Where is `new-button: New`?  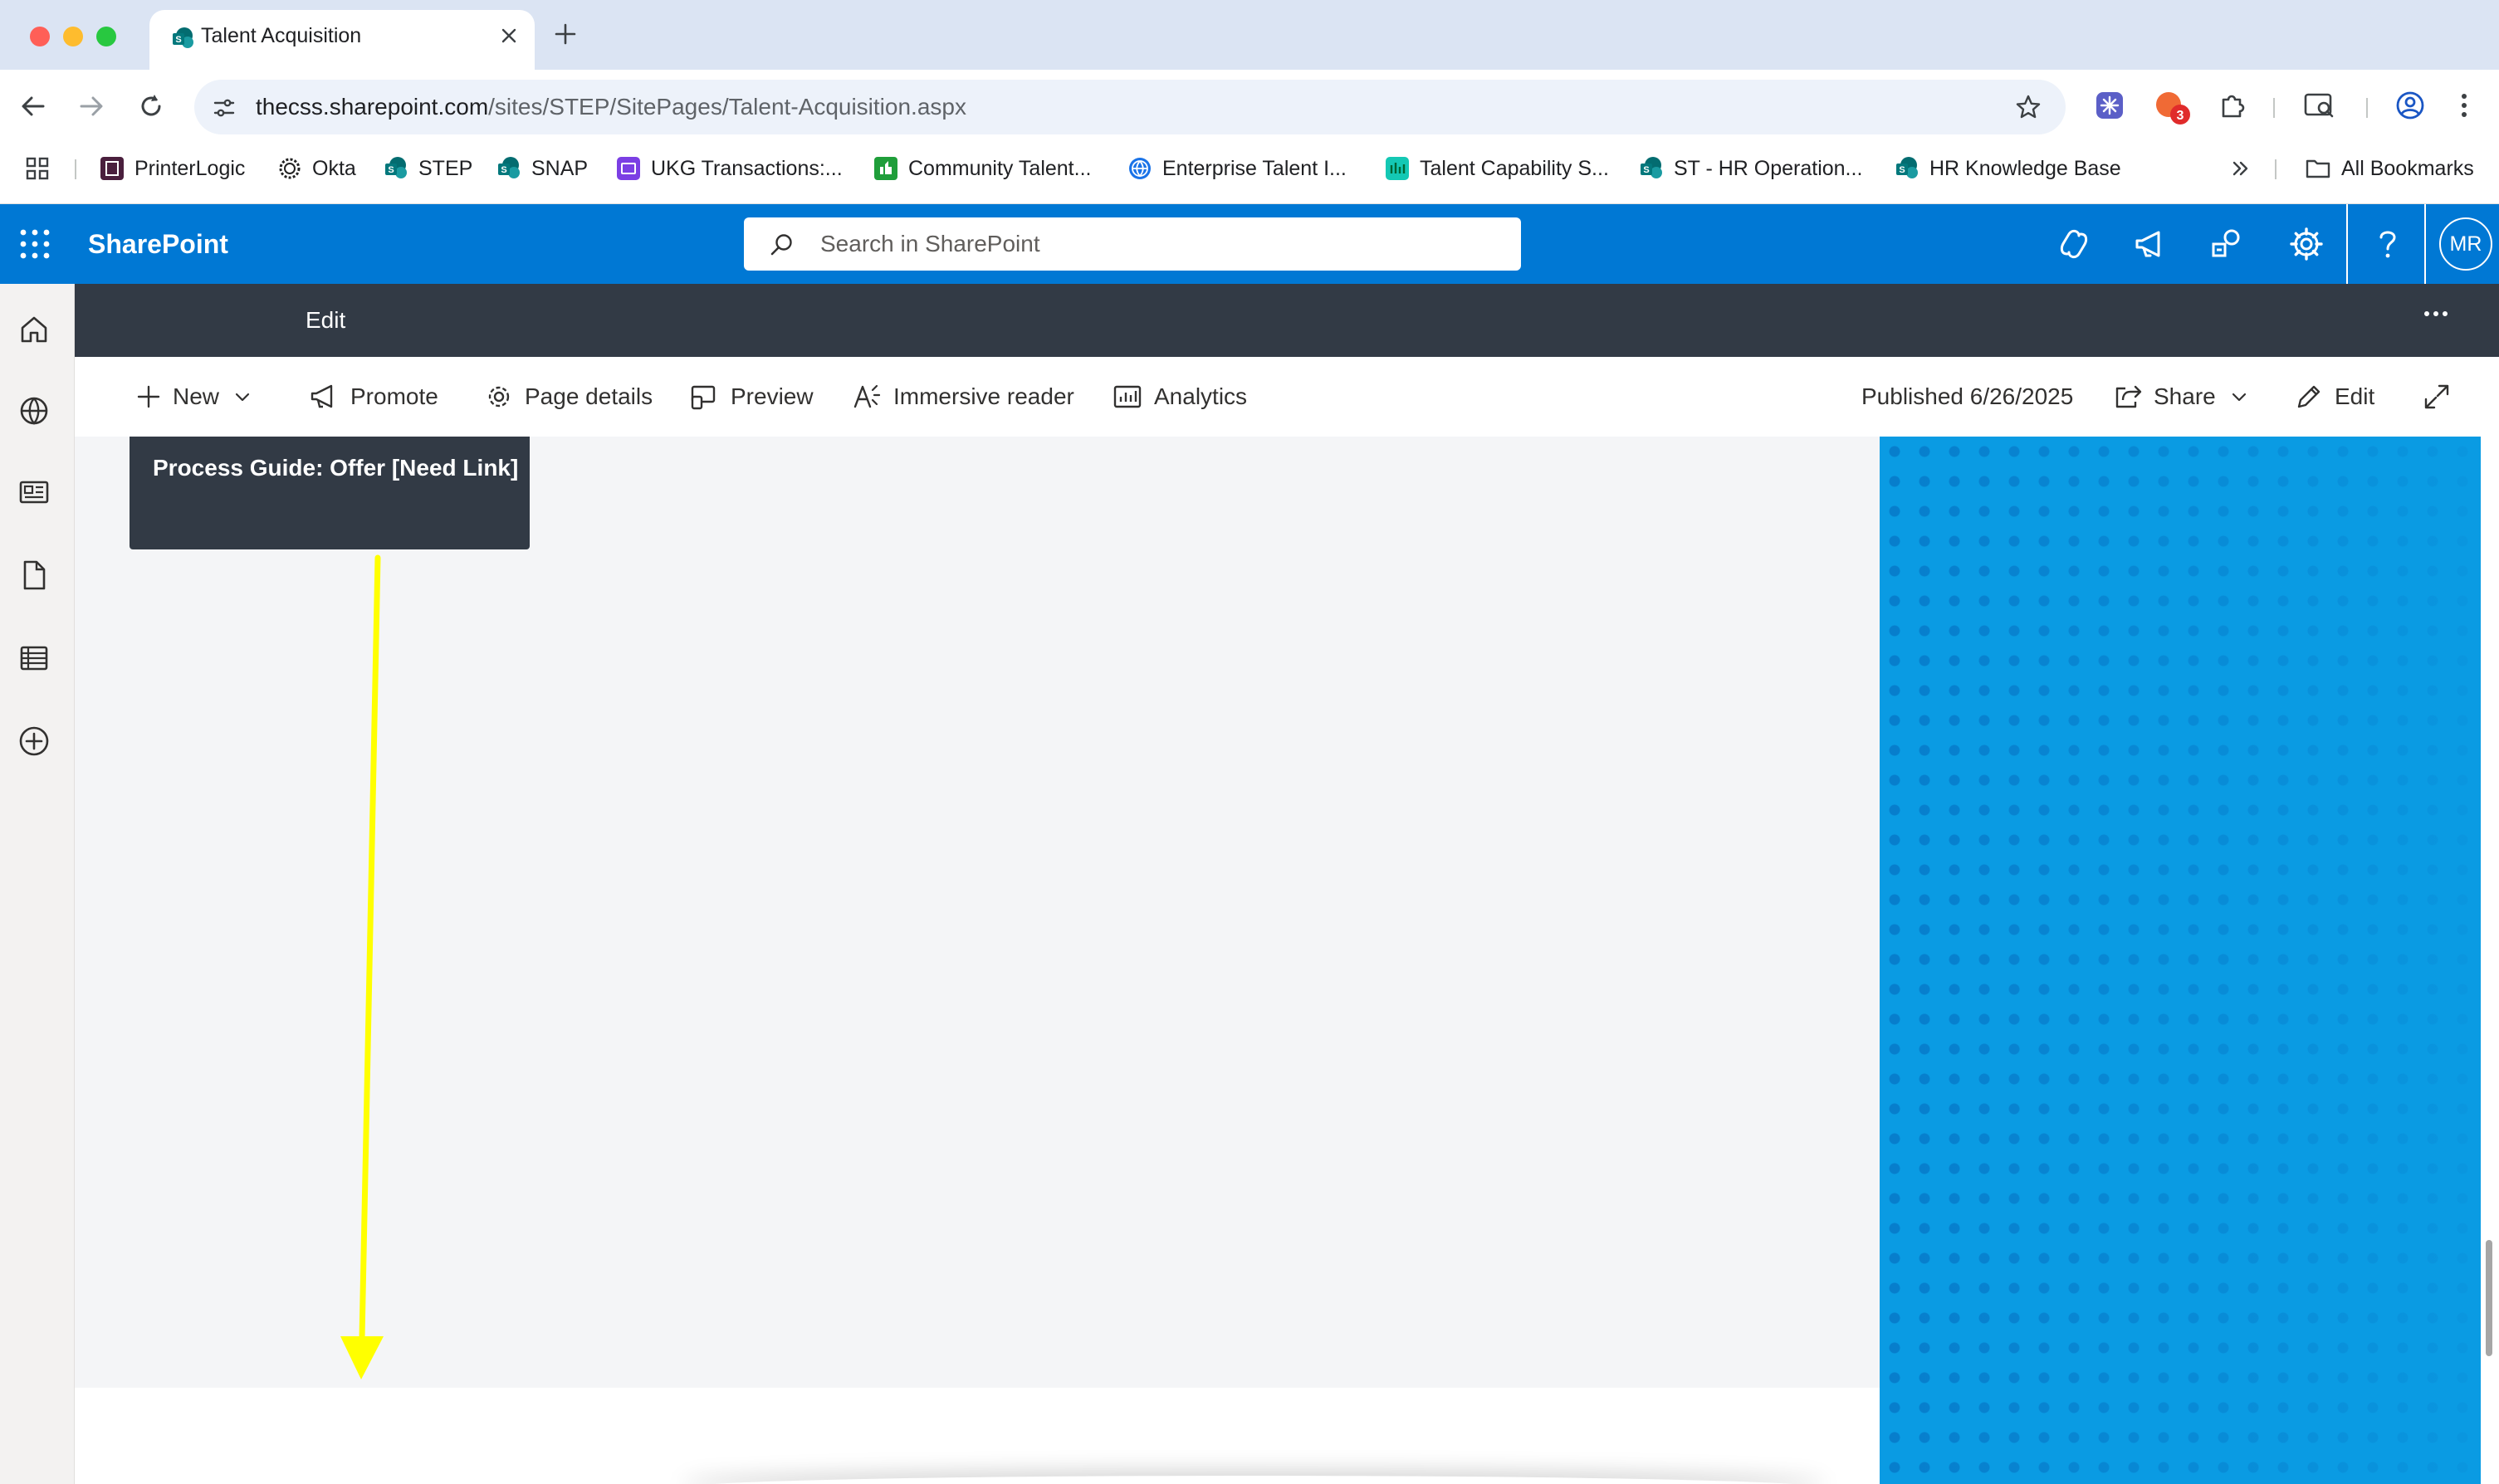 new-button: New is located at coordinates (193, 397).